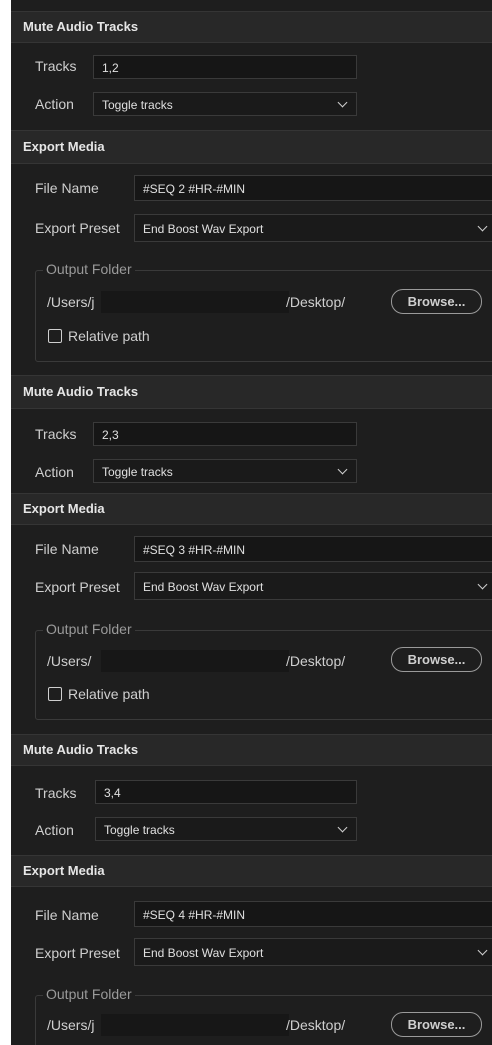  Describe the element at coordinates (313, 188) in the screenshot. I see `file-name-input: #SEQ 2 #HR-#MIN` at that location.